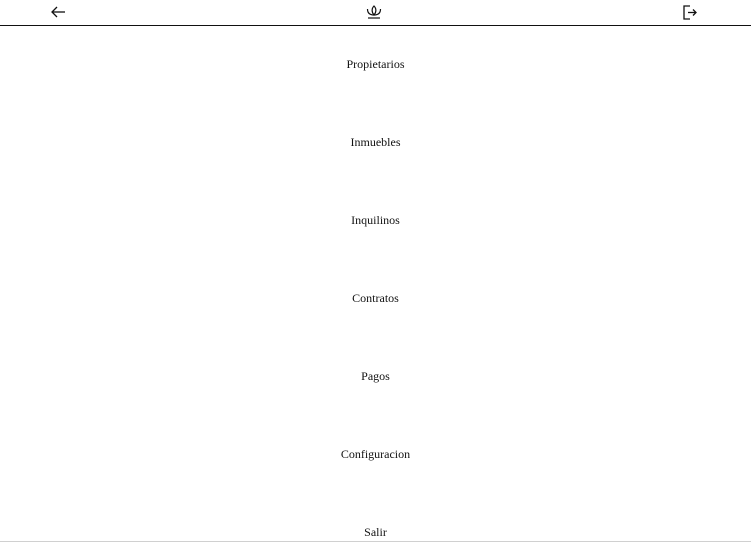  I want to click on menu-item-label: Configuracion, so click(375, 454).